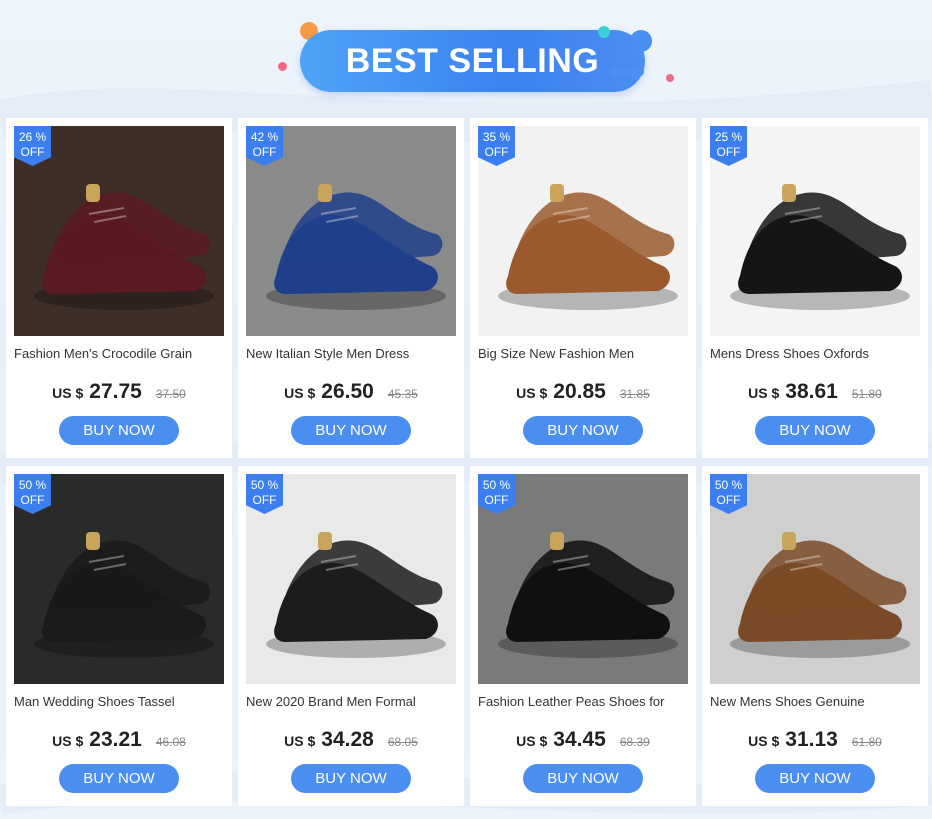 The height and width of the screenshot is (819, 932). I want to click on discount-percent: 42 %, so click(264, 137).